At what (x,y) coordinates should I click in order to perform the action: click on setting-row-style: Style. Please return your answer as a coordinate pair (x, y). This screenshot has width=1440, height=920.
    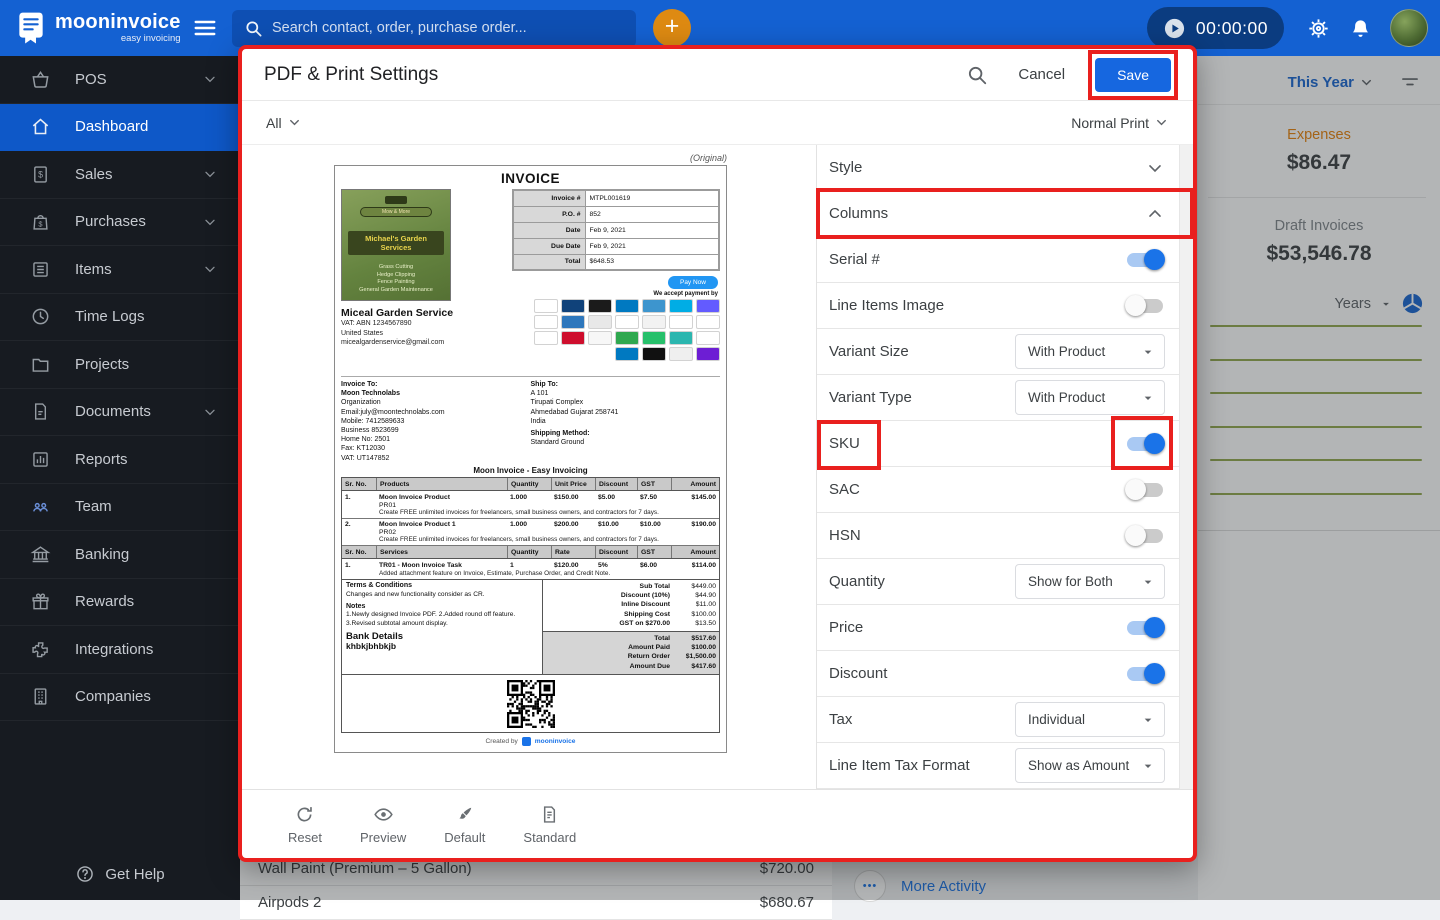
    Looking at the image, I should click on (998, 168).